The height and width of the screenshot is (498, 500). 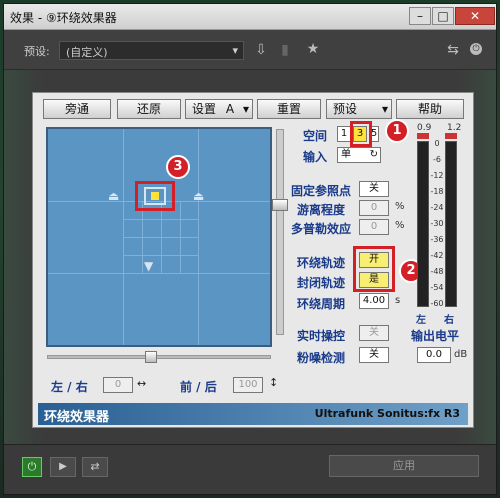 What do you see at coordinates (250, 469) in the screenshot?
I see `bottom-bar: ⏻ ▶ ⇄ 应用` at bounding box center [250, 469].